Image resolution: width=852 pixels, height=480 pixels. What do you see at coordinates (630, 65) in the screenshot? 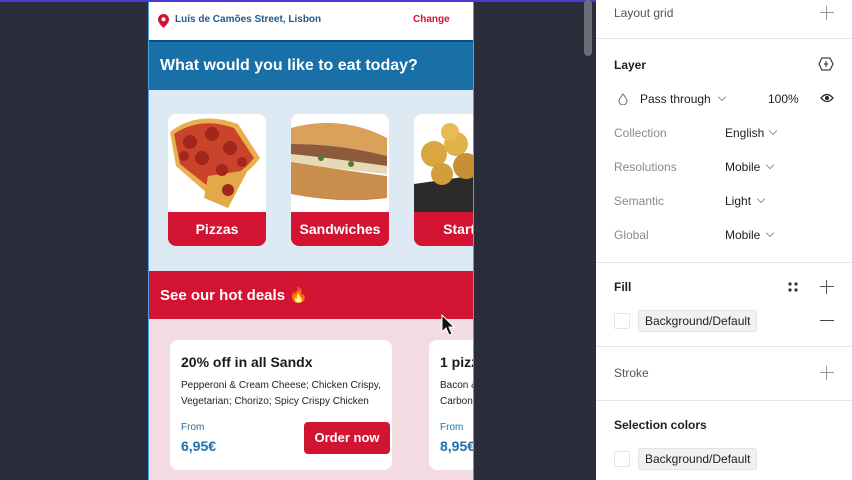
I see `layer-title: Layer` at bounding box center [630, 65].